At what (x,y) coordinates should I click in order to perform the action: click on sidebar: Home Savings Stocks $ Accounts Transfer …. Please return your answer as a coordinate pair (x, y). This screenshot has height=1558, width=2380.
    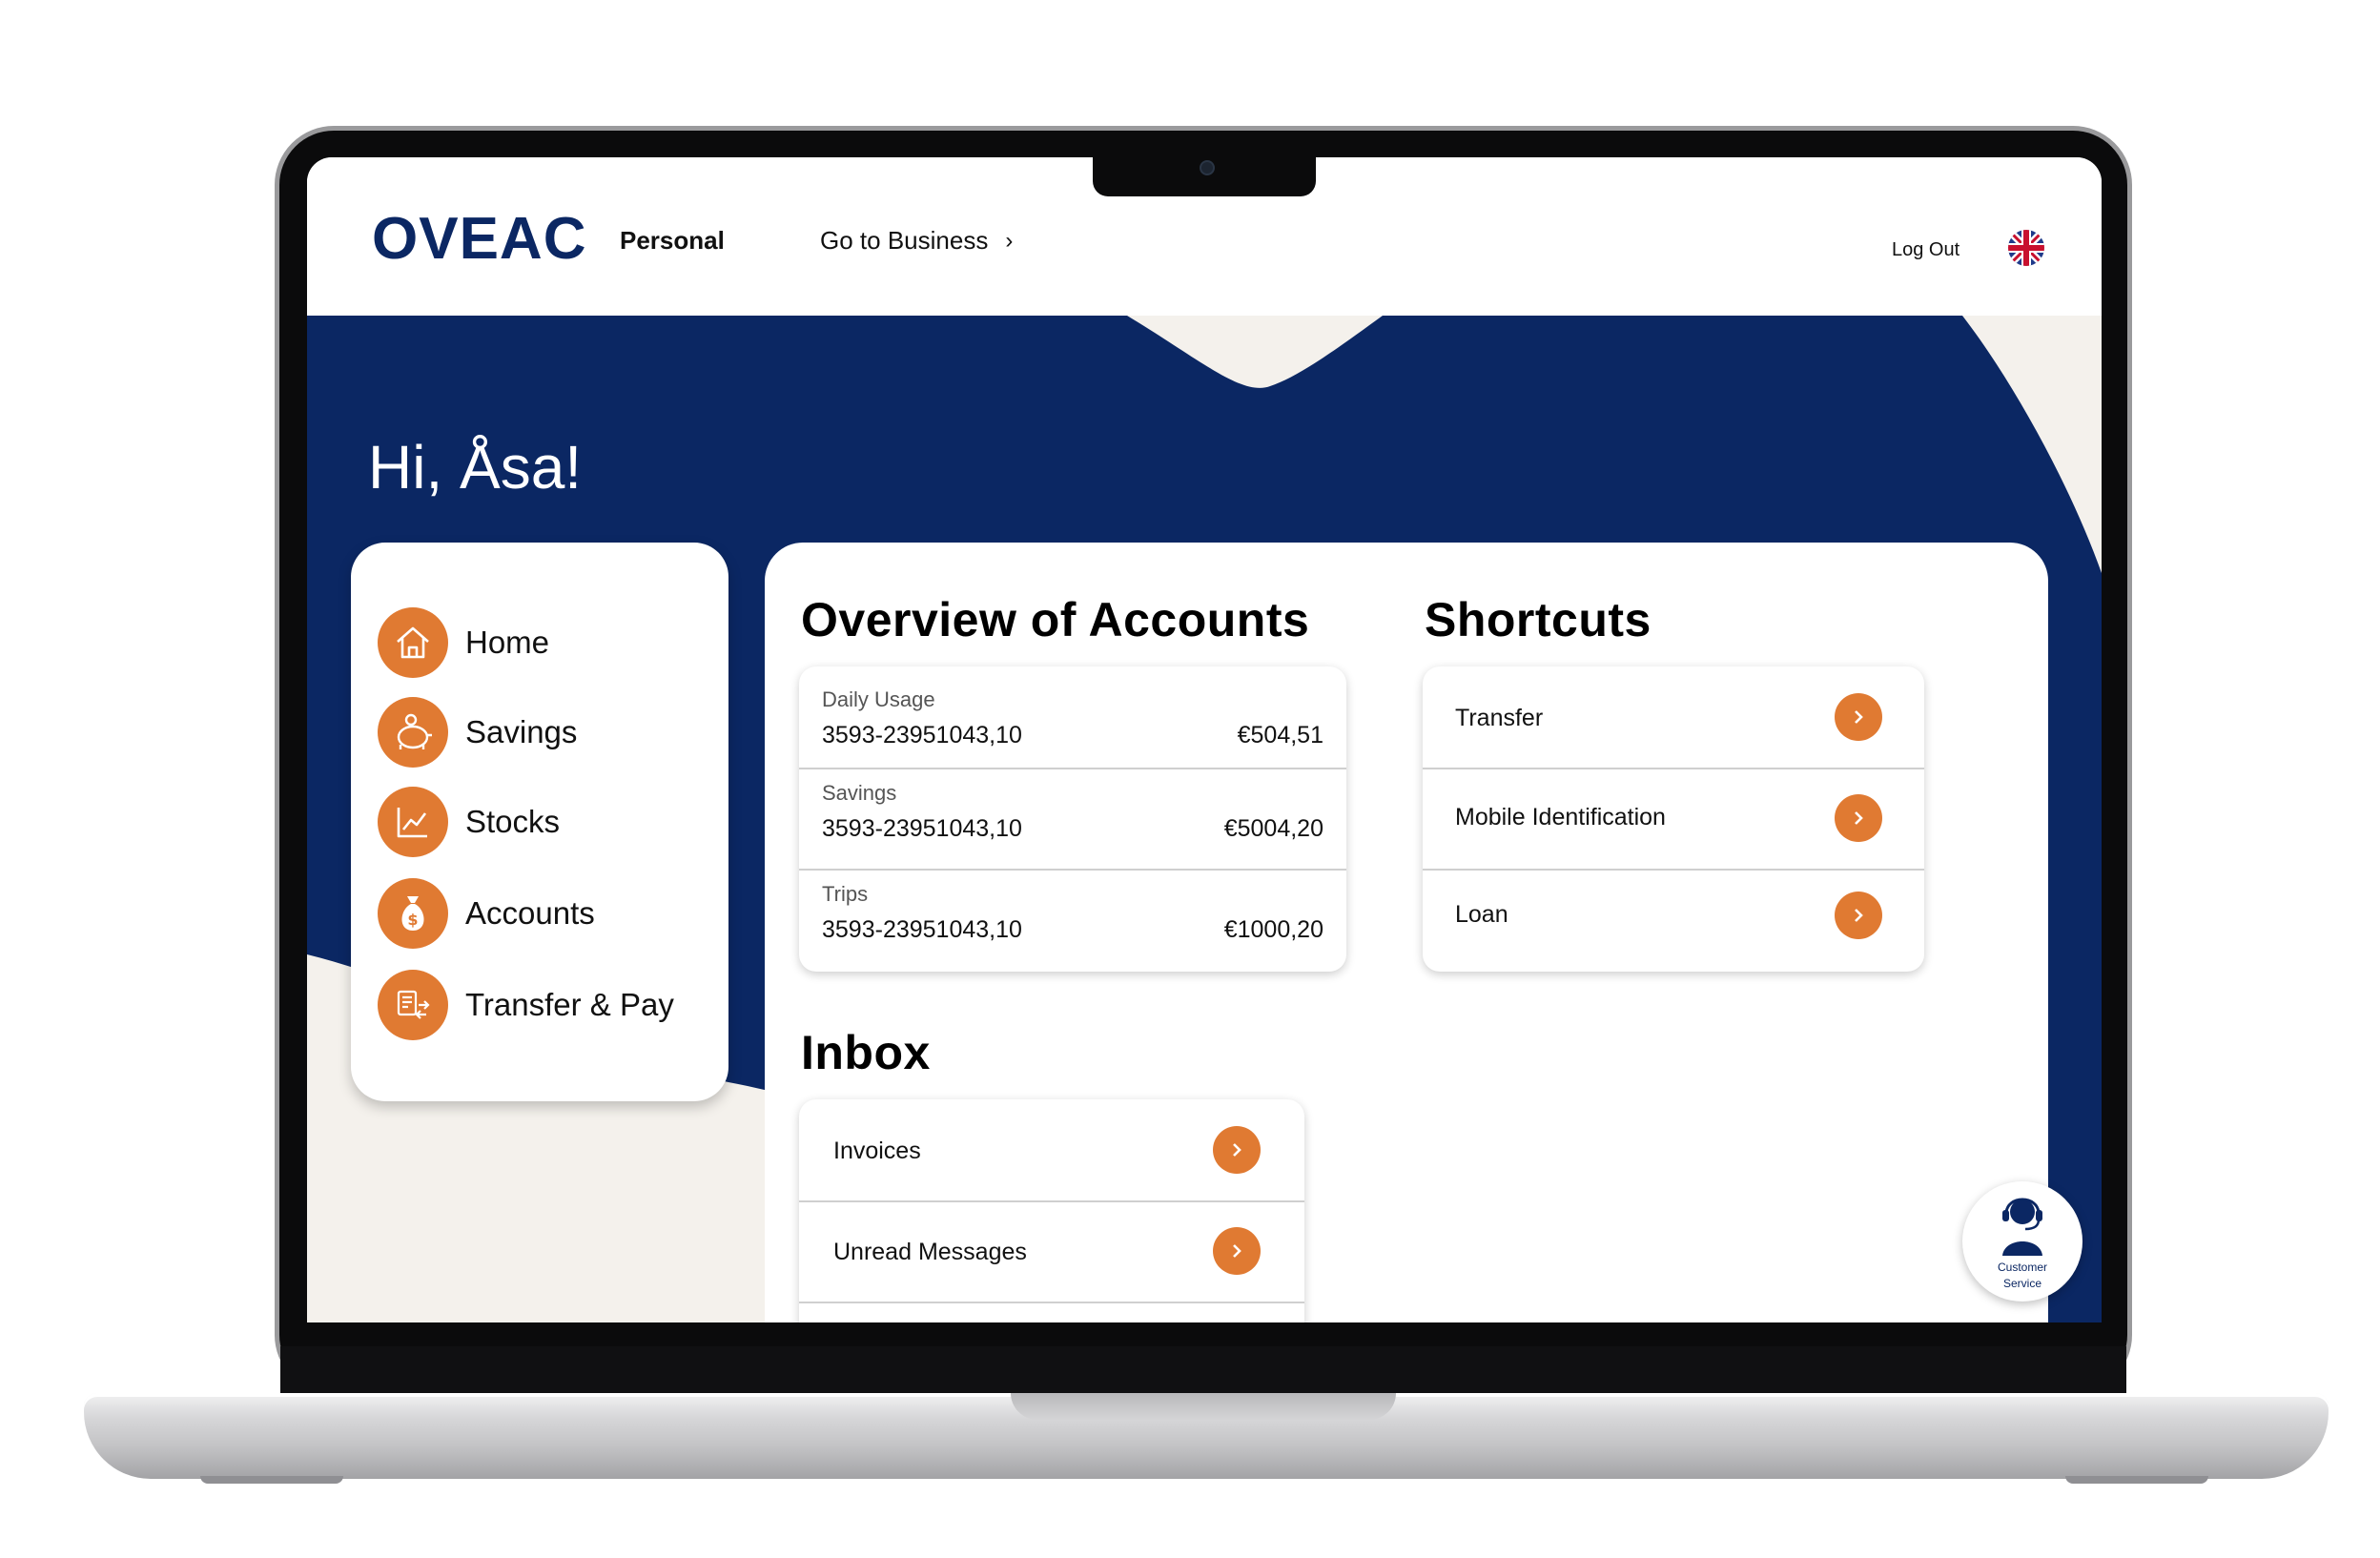
    Looking at the image, I should click on (539, 822).